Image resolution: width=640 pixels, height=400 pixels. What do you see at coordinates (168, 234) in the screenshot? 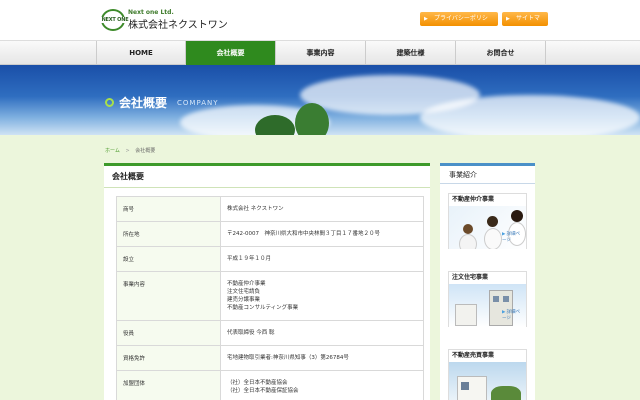
I see `row-label: 所在地` at bounding box center [168, 234].